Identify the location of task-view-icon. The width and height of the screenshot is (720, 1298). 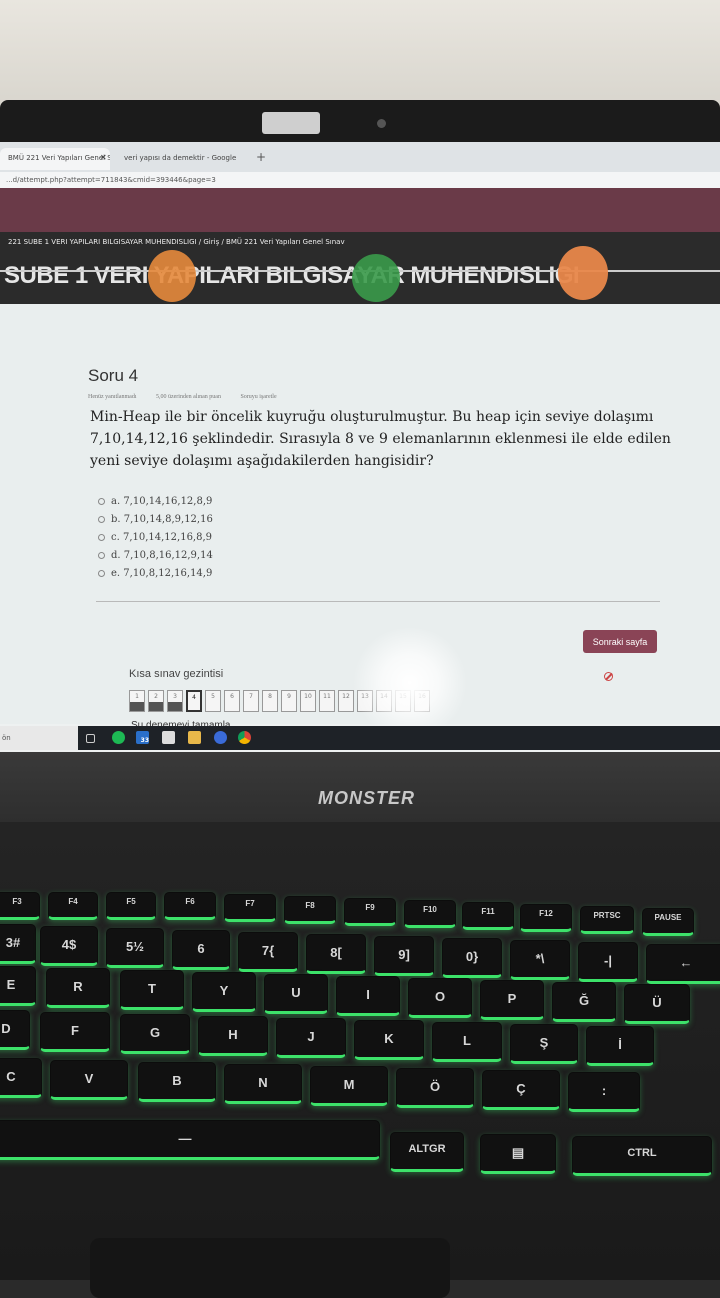
(90, 738).